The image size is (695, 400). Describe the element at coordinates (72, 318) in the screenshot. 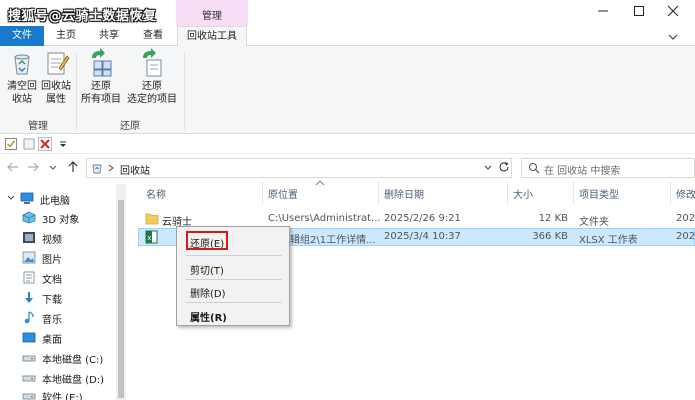

I see `nav-item-music: 音乐` at that location.